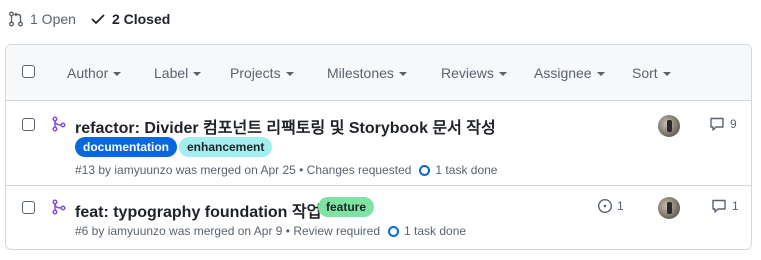 The height and width of the screenshot is (260, 761). I want to click on open-count-label: 1 Open, so click(53, 19).